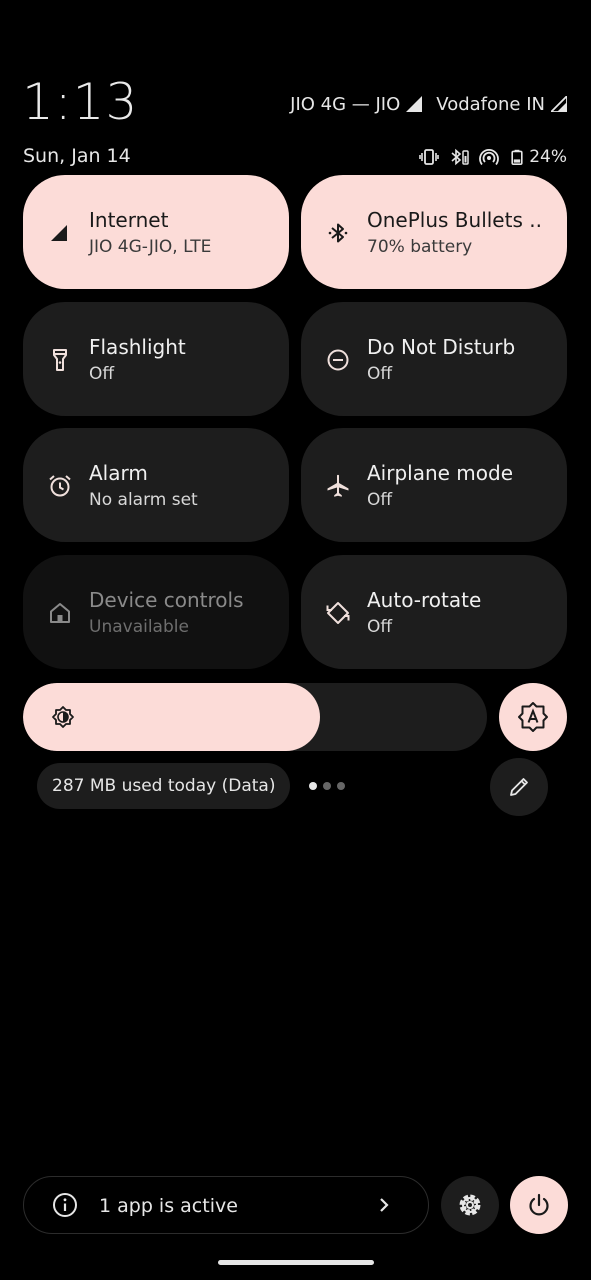 This screenshot has height=1280, width=591. Describe the element at coordinates (420, 247) in the screenshot. I see `tile-subtitle: 70% battery` at that location.